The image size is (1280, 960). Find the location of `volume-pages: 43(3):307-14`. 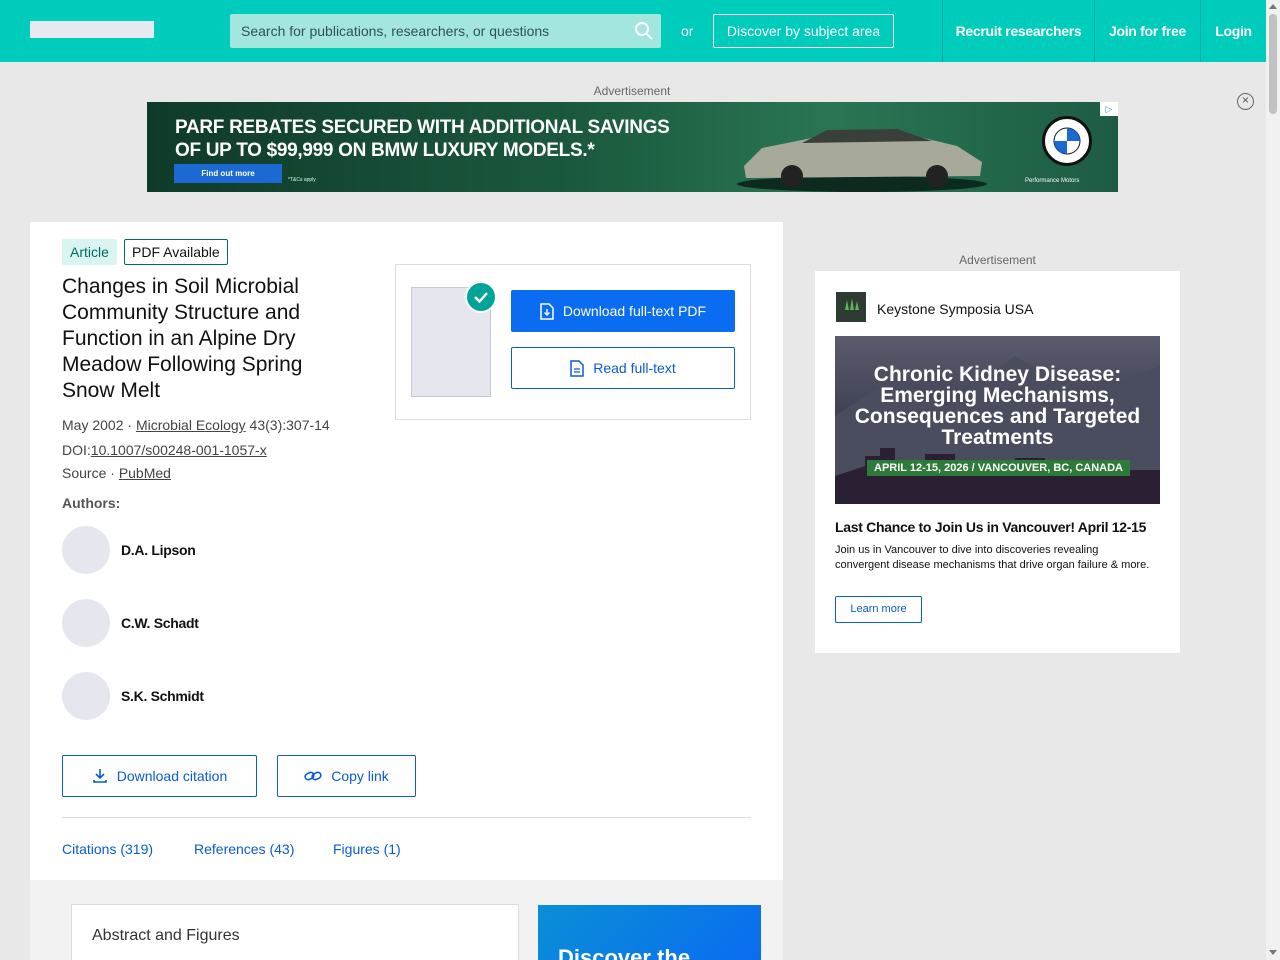

volume-pages: 43(3):307-14 is located at coordinates (287, 425).